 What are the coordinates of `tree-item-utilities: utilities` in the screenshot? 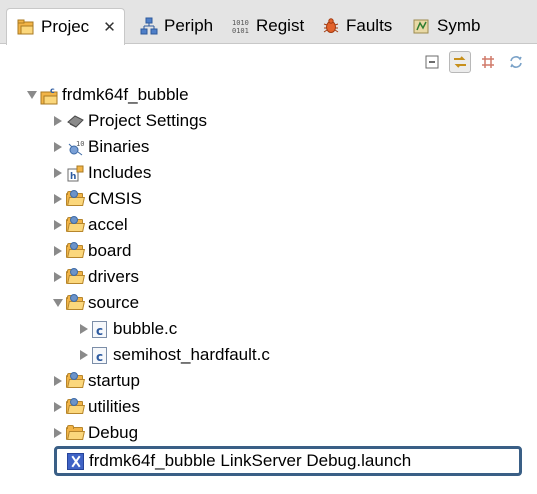 It's located at (96, 407).